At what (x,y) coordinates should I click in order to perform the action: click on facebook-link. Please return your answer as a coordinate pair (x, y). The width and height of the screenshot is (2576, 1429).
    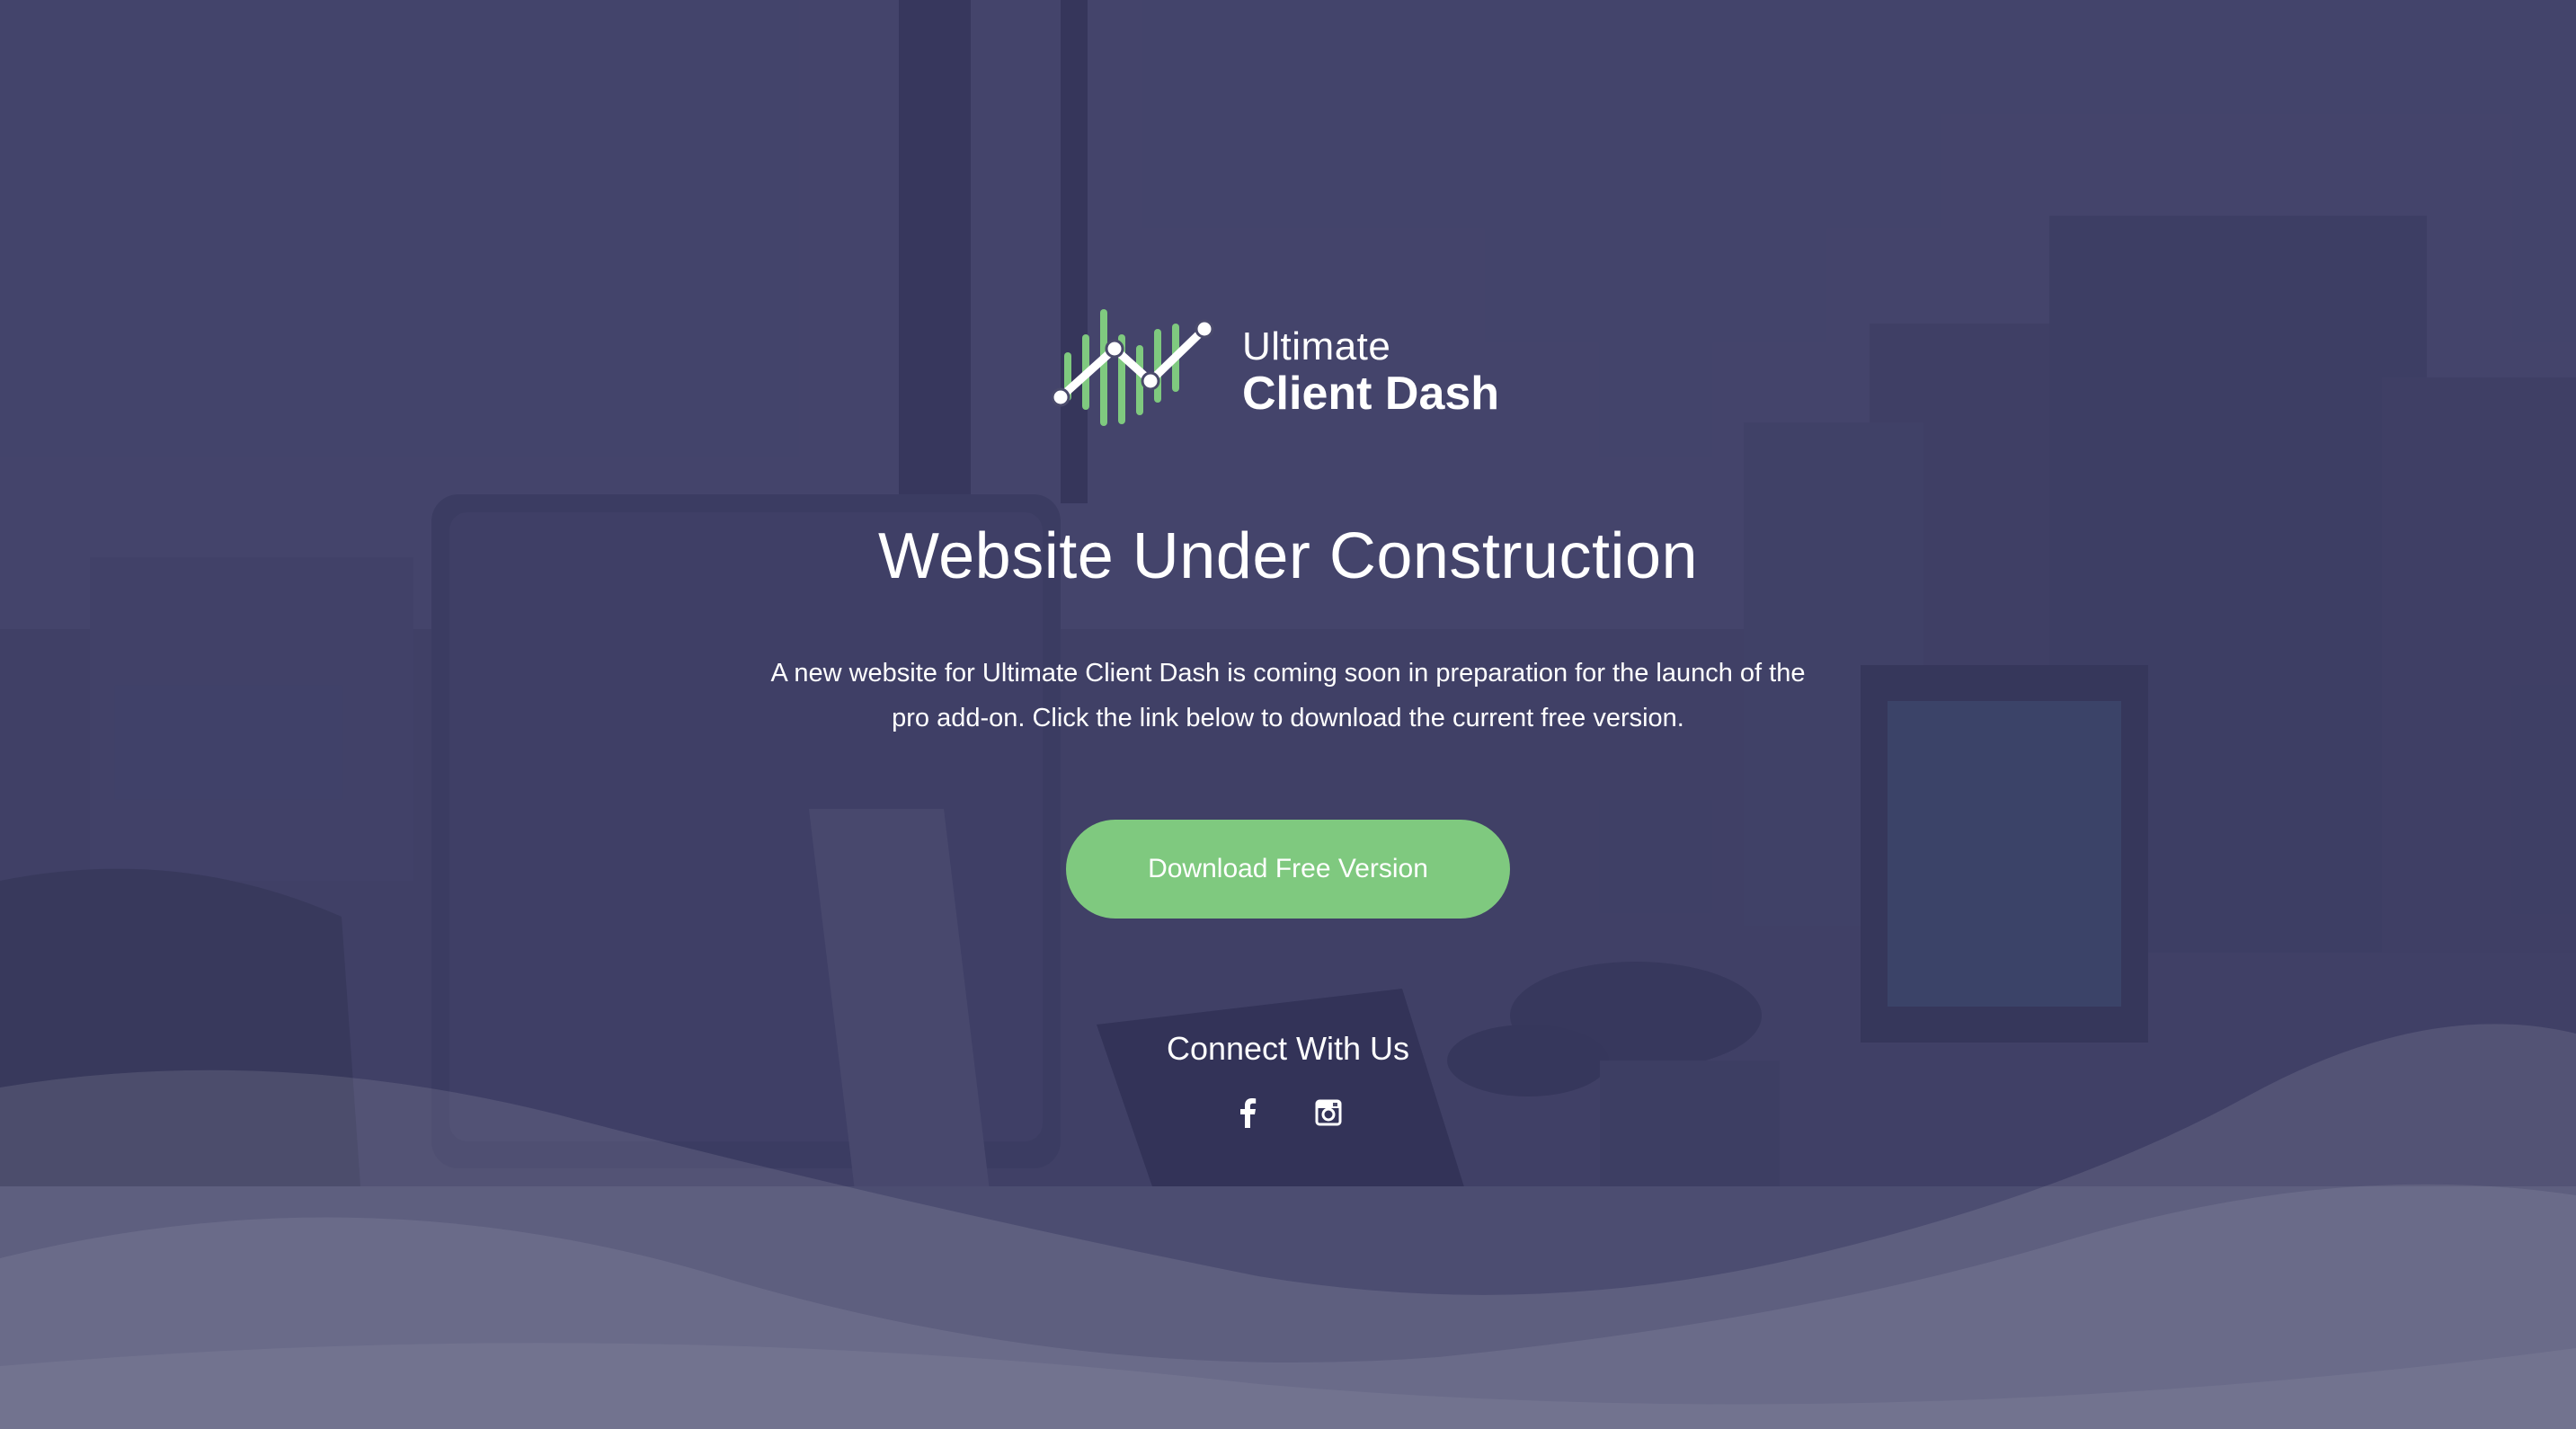
    Looking at the image, I should click on (1248, 1113).